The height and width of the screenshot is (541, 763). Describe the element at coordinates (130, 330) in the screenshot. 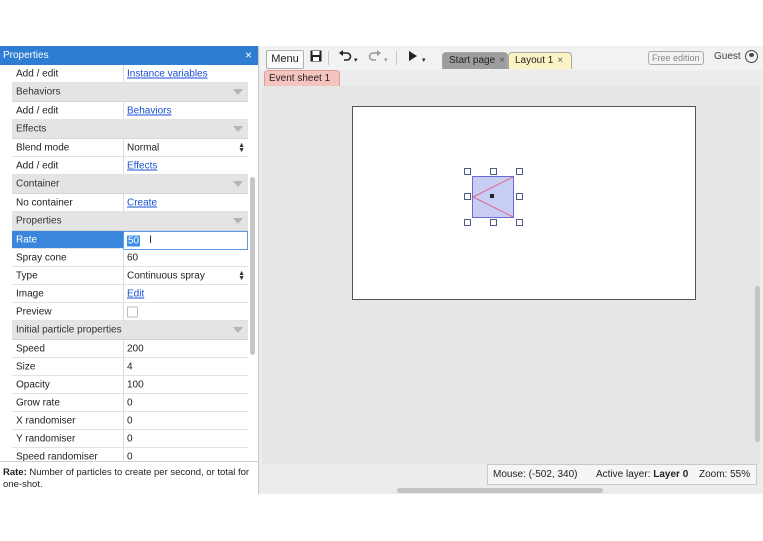

I see `property-category: Initial particle properties` at that location.